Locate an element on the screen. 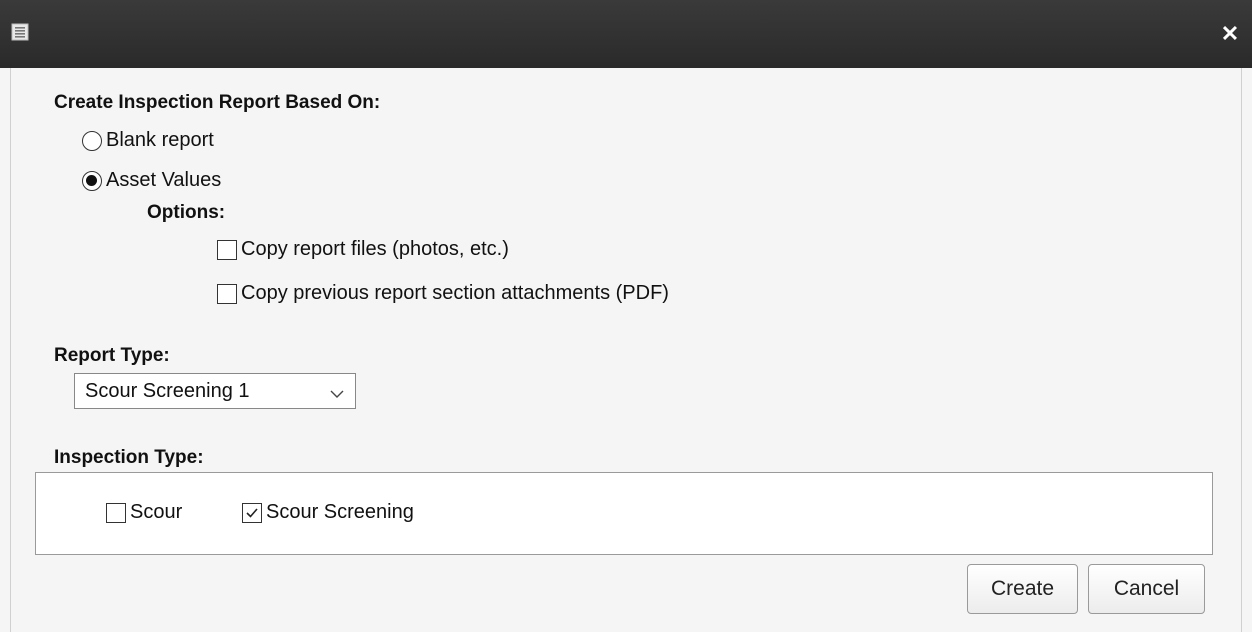  radio-asset-values-row: Asset Values is located at coordinates (151, 180).